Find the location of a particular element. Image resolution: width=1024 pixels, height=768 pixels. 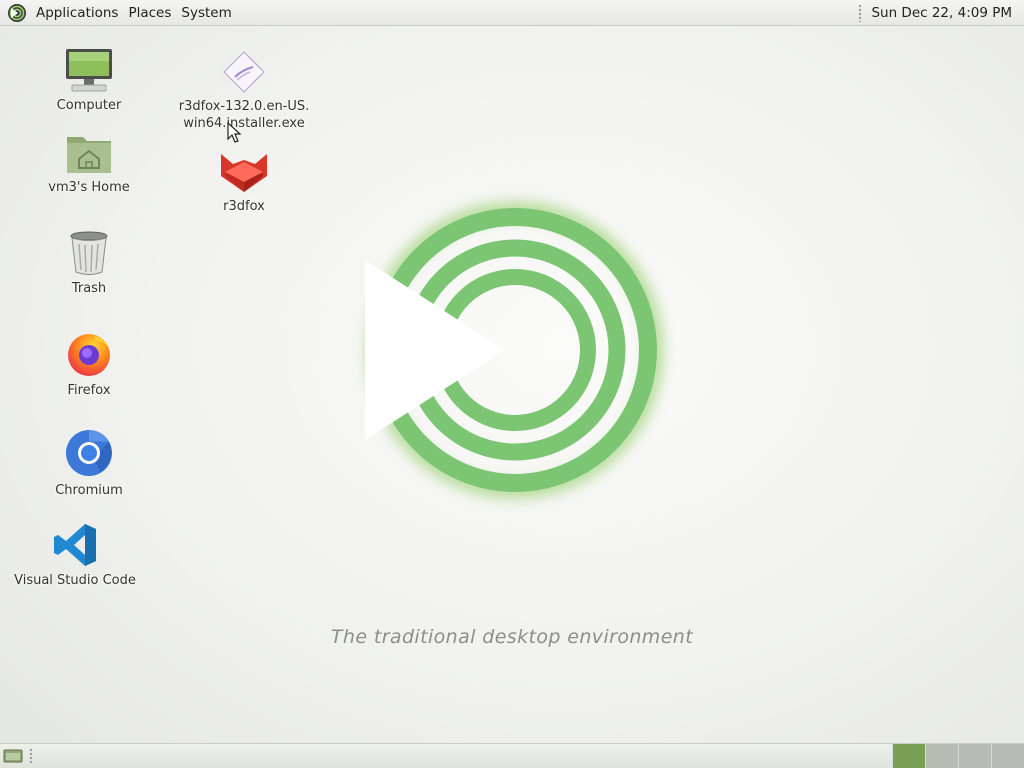

desktop-icon-chromium: Chromium is located at coordinates (89, 463).